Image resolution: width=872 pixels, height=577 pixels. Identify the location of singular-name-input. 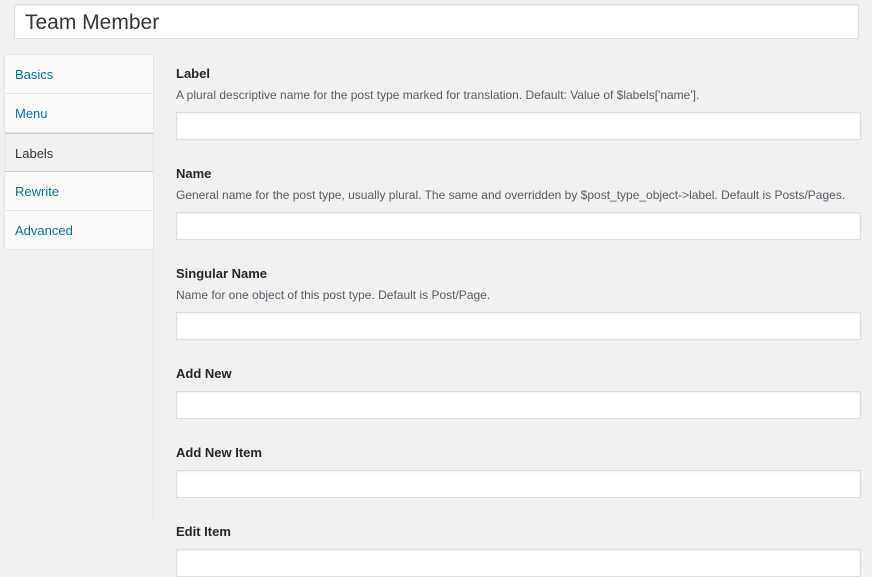
(518, 326).